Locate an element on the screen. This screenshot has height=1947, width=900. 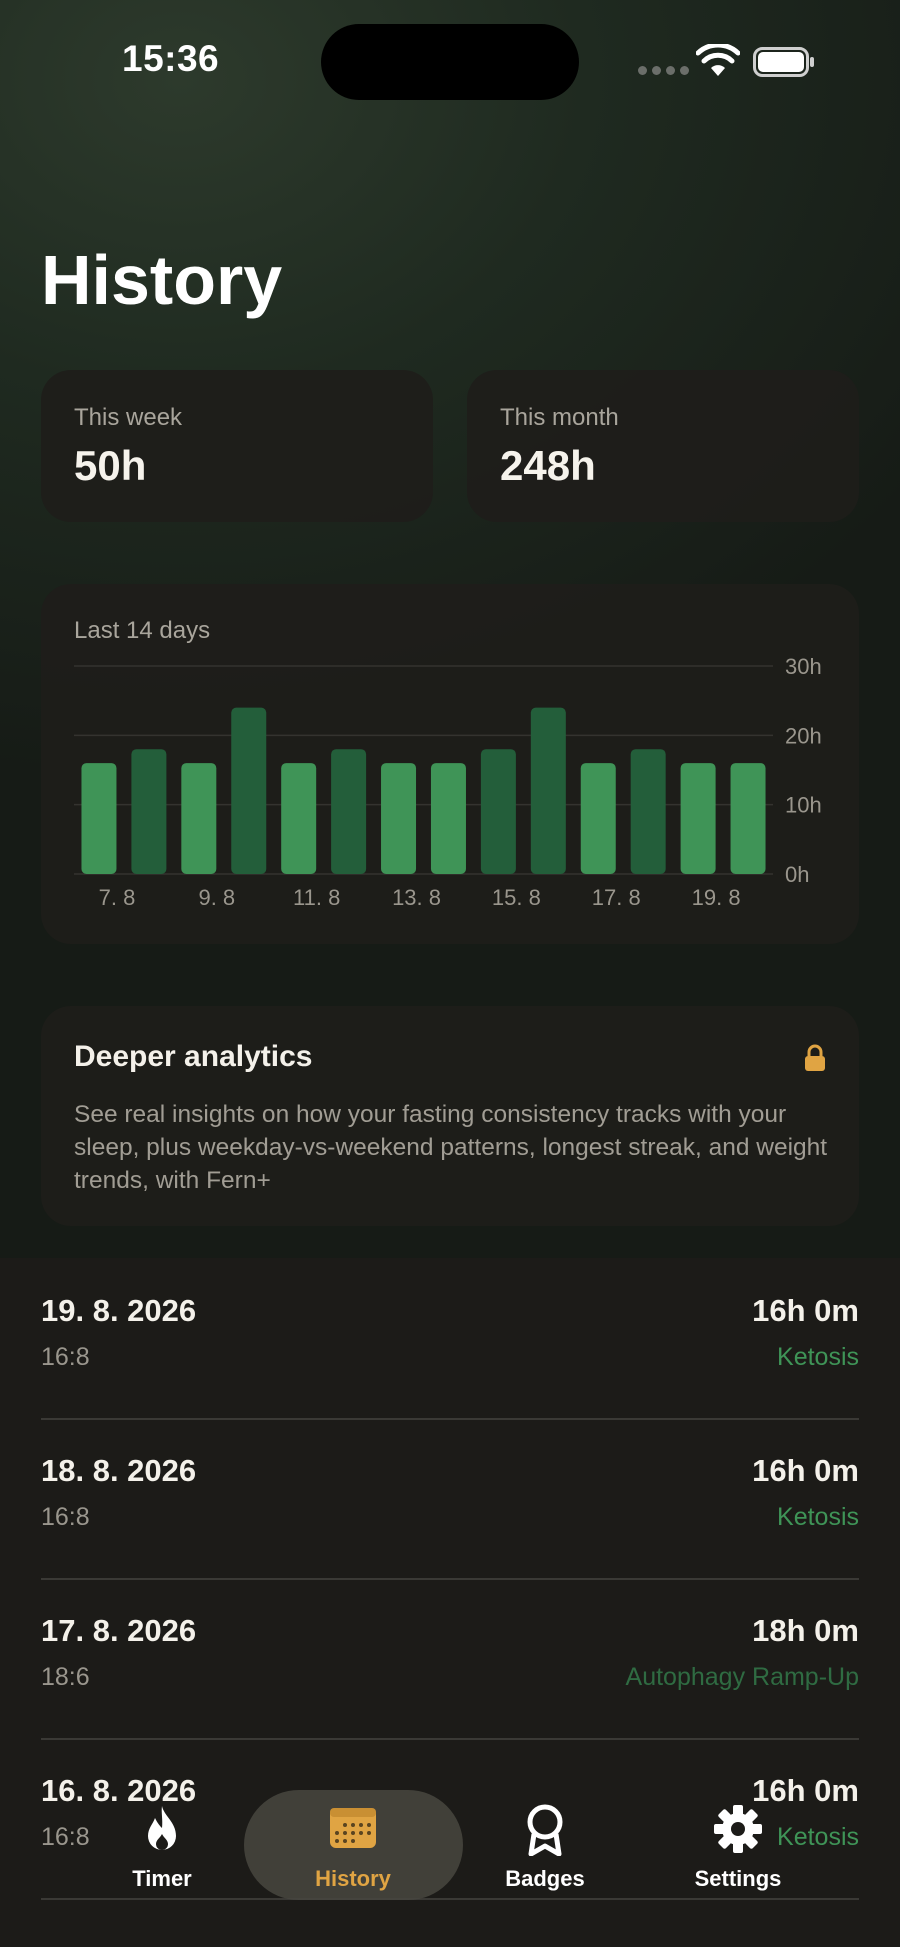
x-tick-label: 19. 8 is located at coordinates (716, 897).